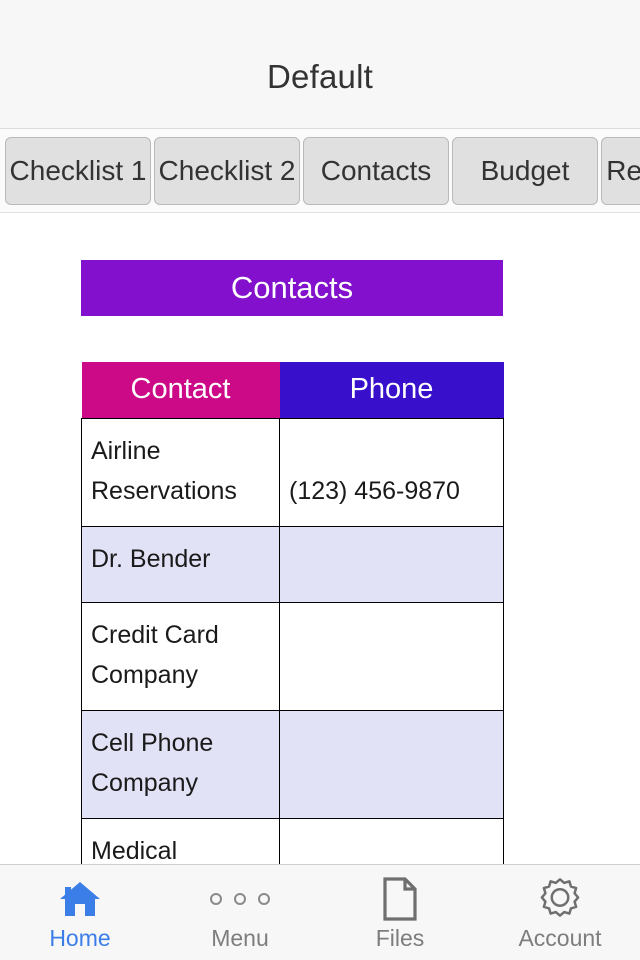 Image resolution: width=640 pixels, height=960 pixels. I want to click on table-row: Credit Card Company, so click(292, 656).